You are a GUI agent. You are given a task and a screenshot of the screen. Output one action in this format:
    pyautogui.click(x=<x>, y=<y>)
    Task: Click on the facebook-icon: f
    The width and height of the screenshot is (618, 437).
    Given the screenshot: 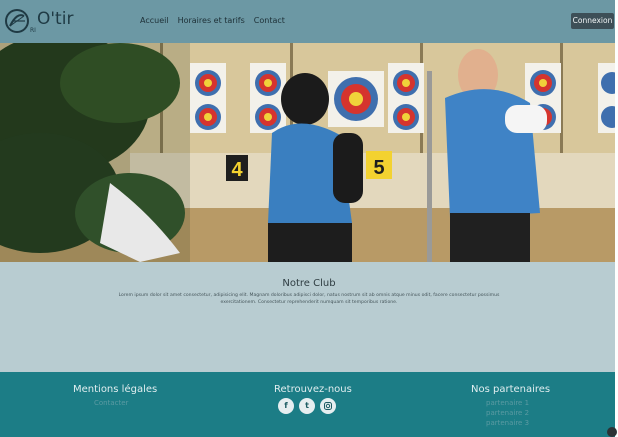 What is the action you would take?
    pyautogui.click(x=286, y=406)
    